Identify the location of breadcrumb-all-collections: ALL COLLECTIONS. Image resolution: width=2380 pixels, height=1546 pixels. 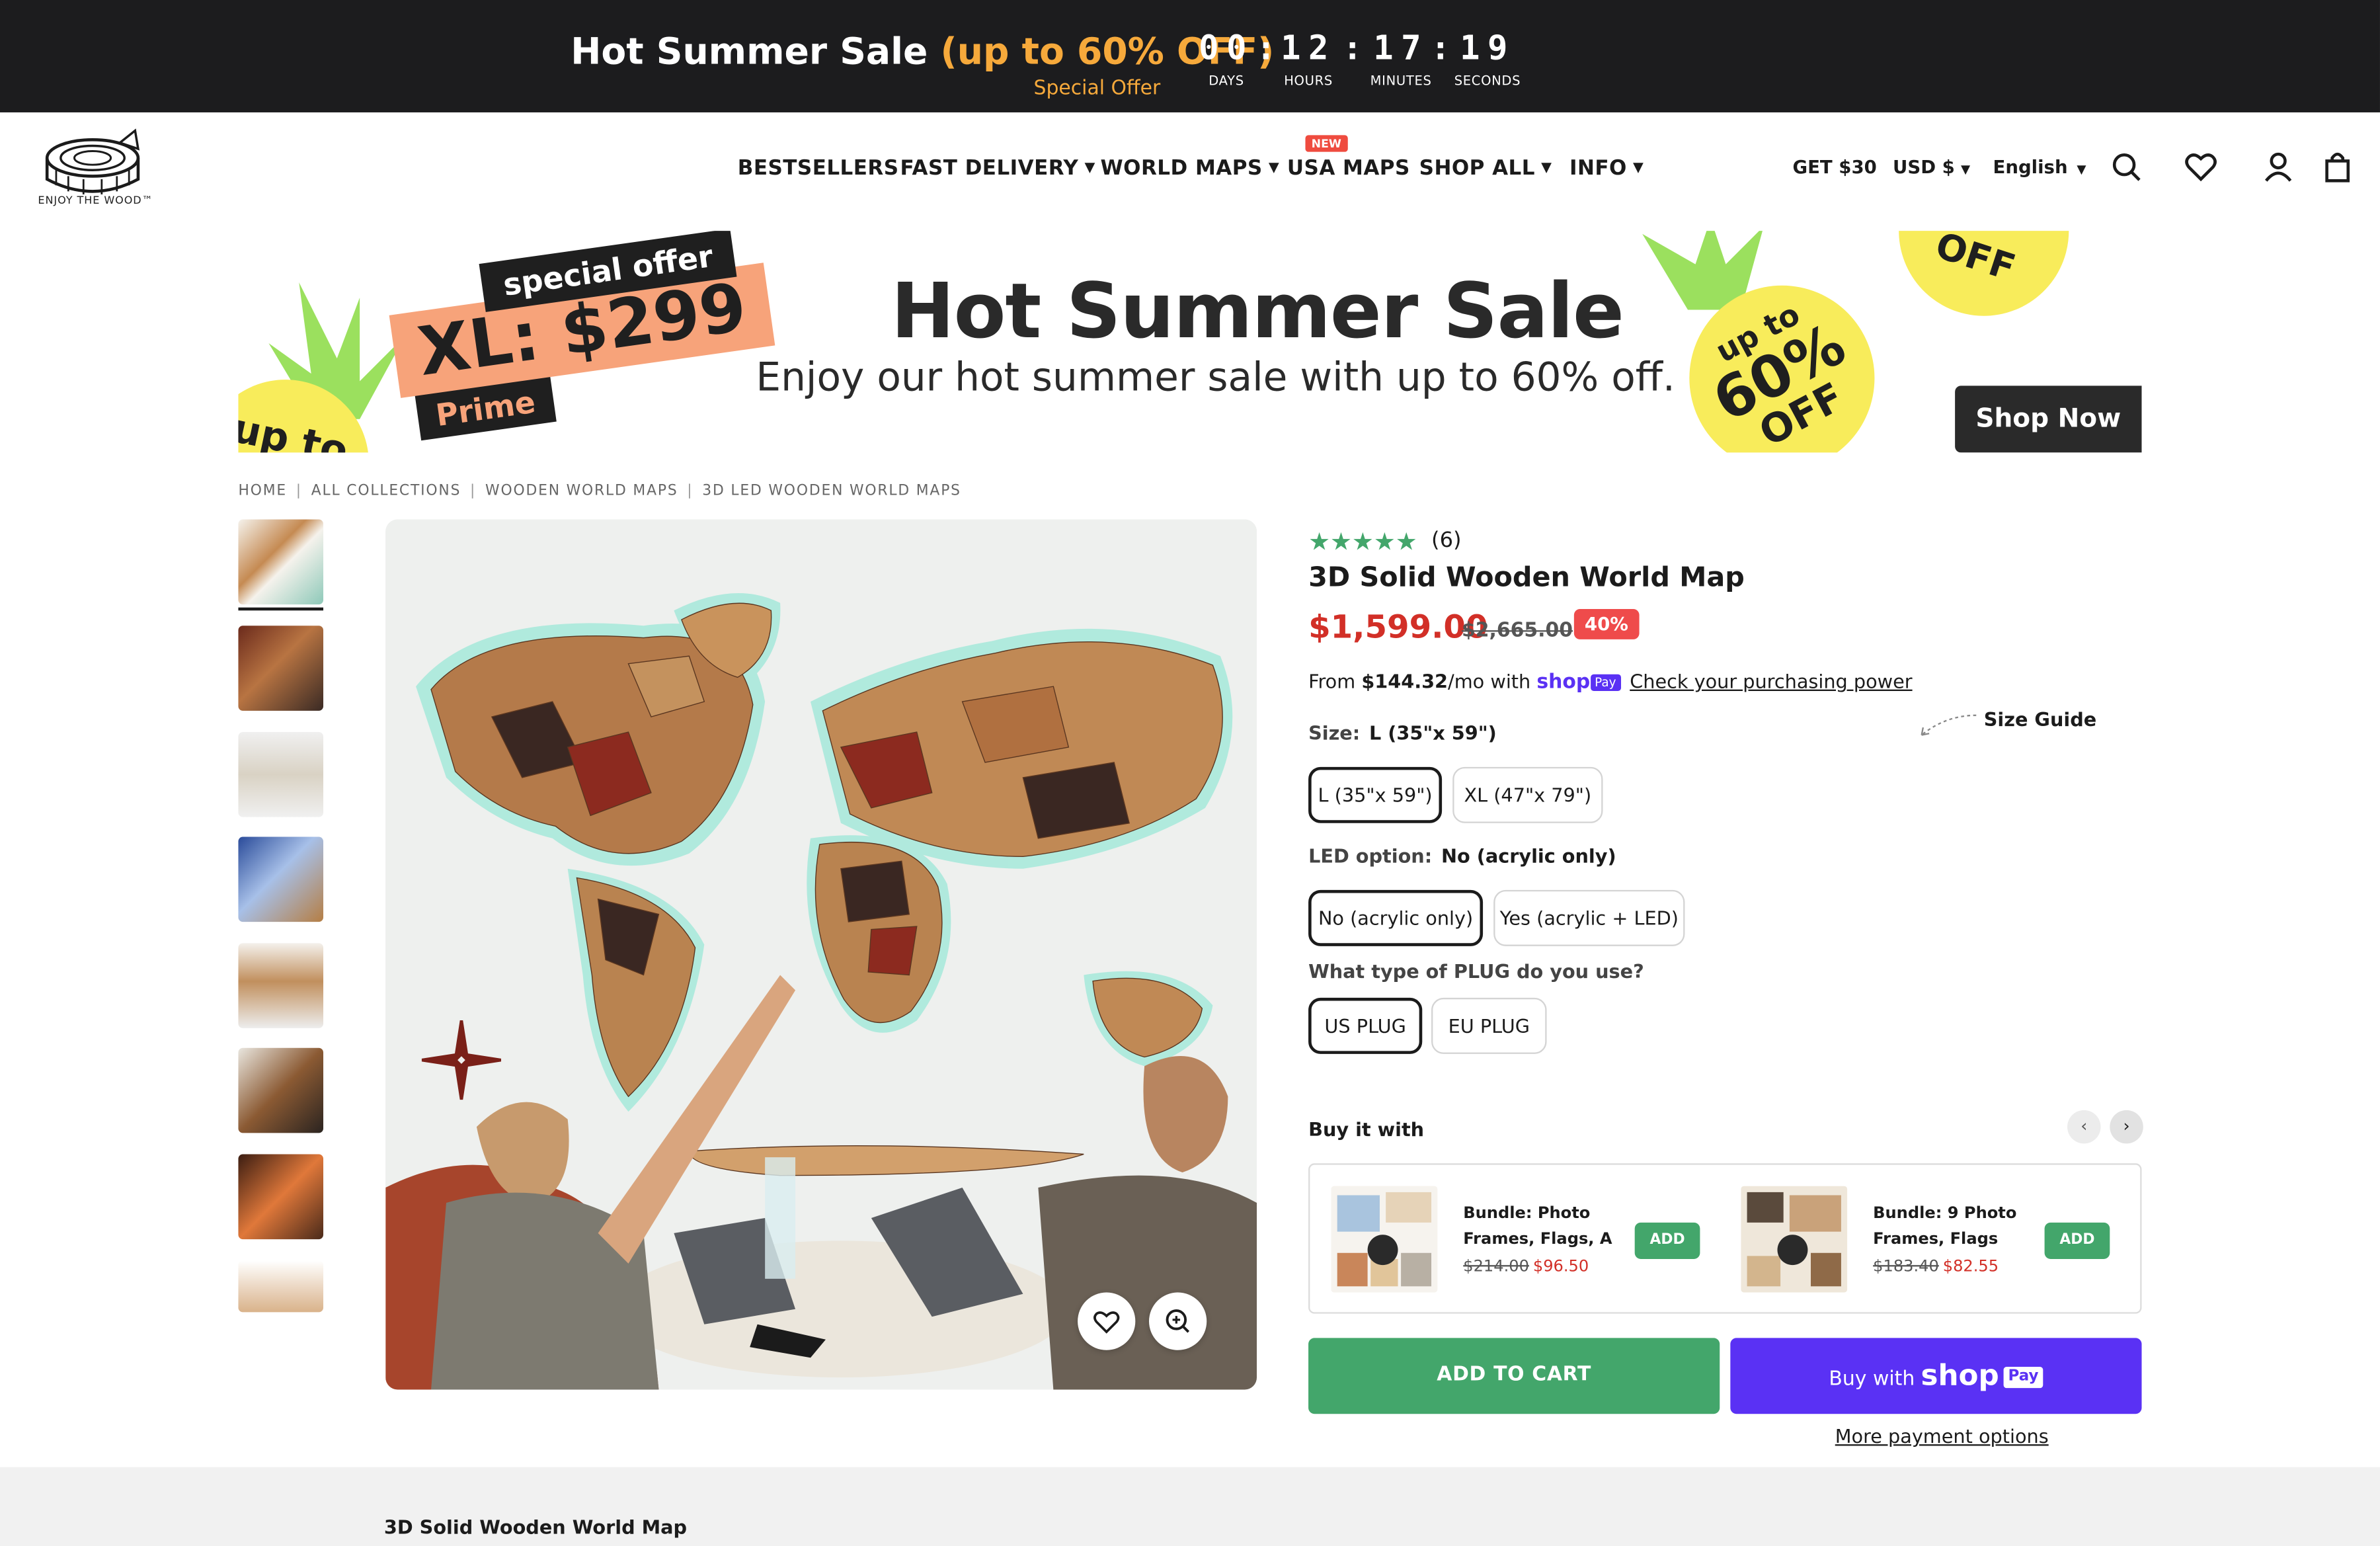
(386, 491).